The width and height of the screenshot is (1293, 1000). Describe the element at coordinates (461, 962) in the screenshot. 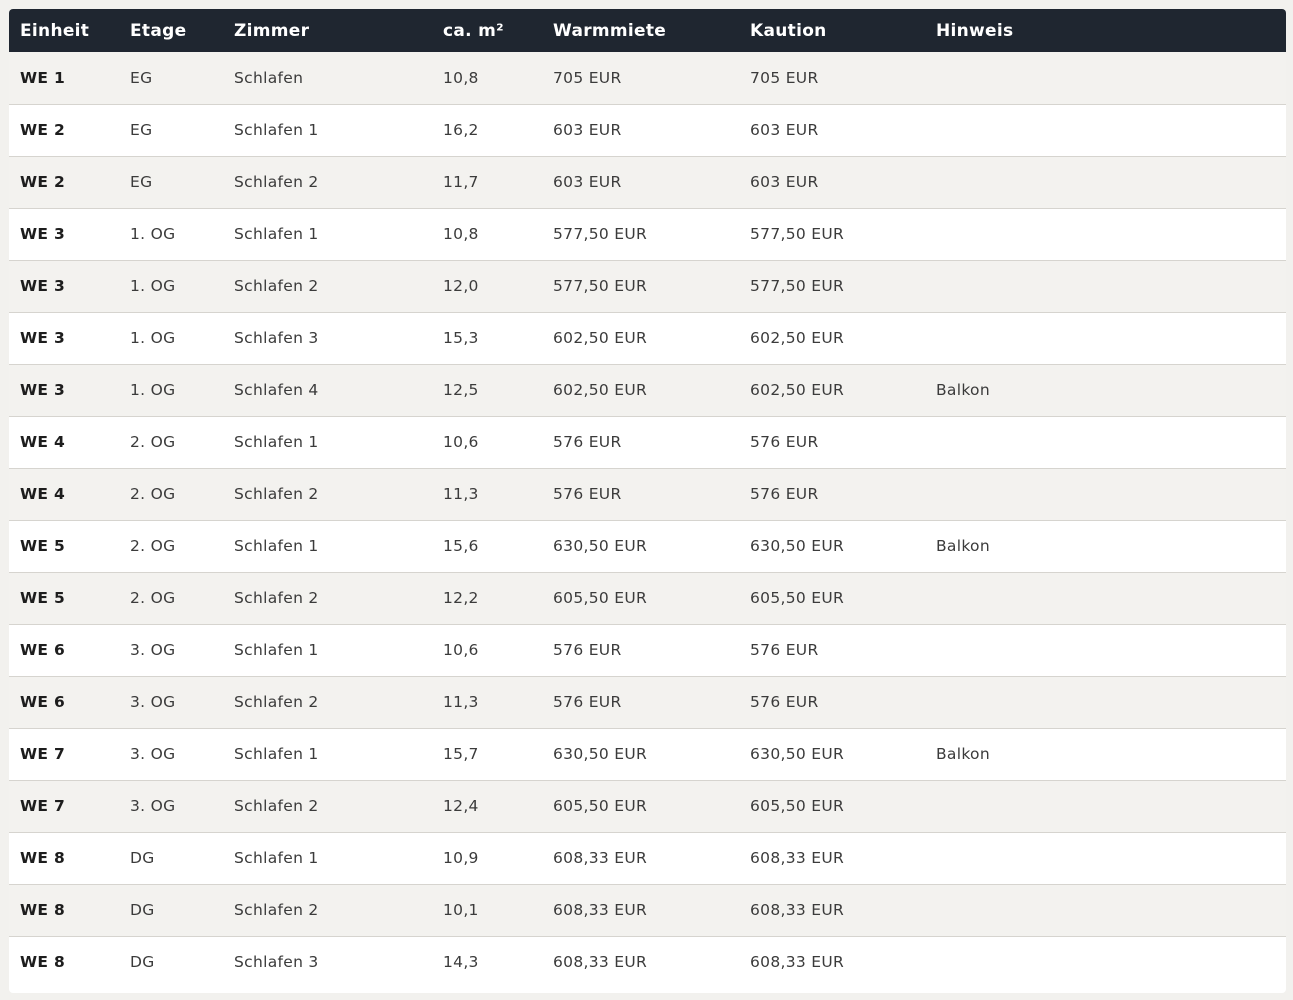

I see `cell-area: 14,3` at that location.